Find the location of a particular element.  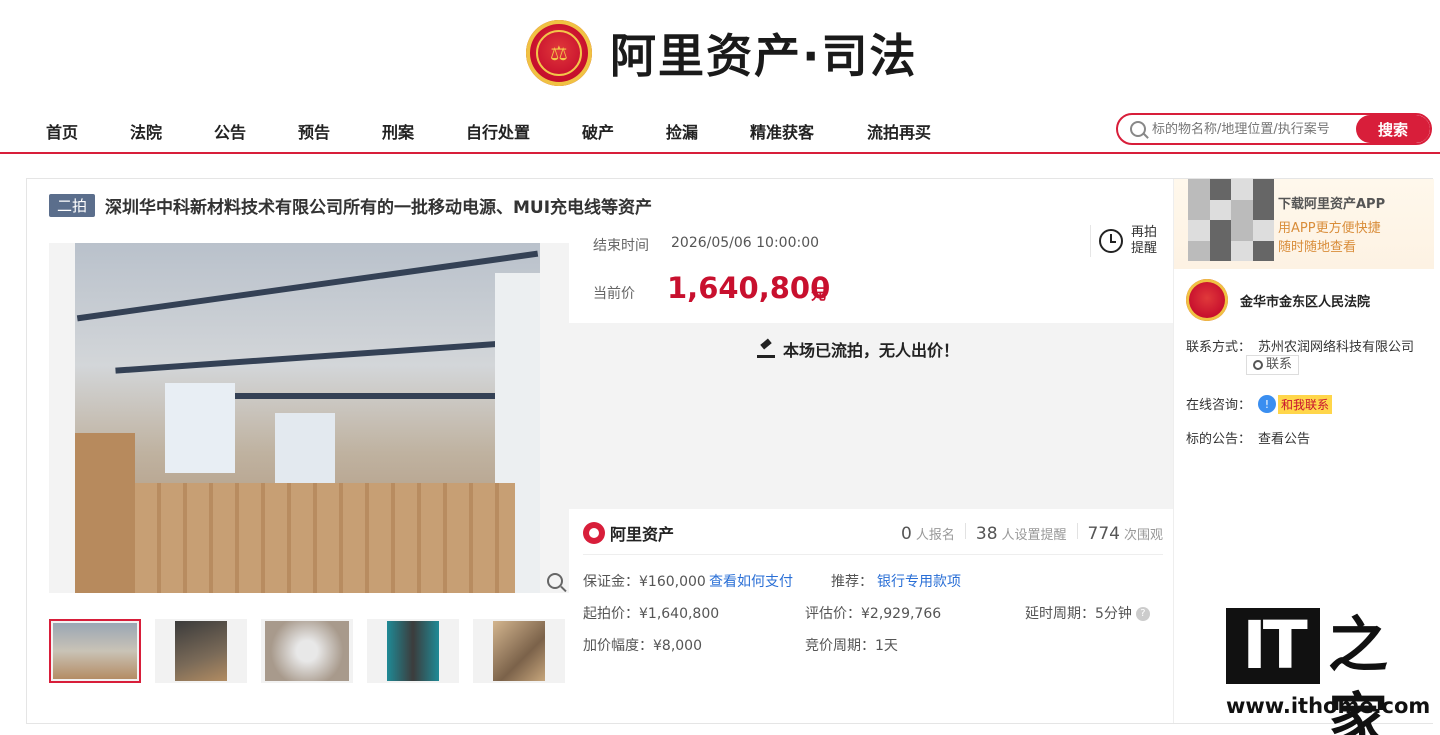

reminder-label: 人设置提醒 is located at coordinates (1034, 535).